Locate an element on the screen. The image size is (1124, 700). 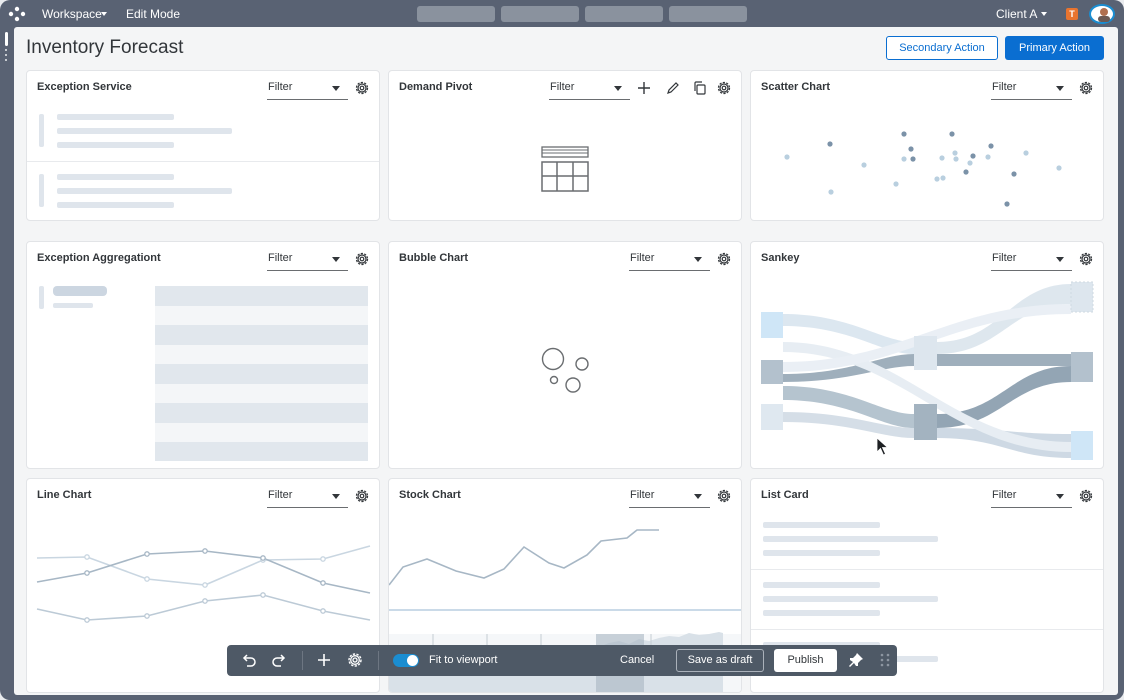
workspace-menu: Workspace is located at coordinates (72, 14).